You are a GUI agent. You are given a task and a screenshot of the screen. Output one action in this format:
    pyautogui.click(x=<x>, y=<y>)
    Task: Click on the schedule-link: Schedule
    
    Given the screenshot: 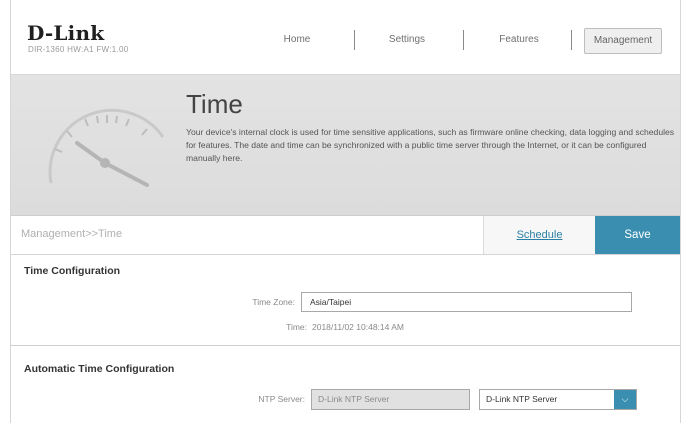 What is the action you would take?
    pyautogui.click(x=539, y=235)
    